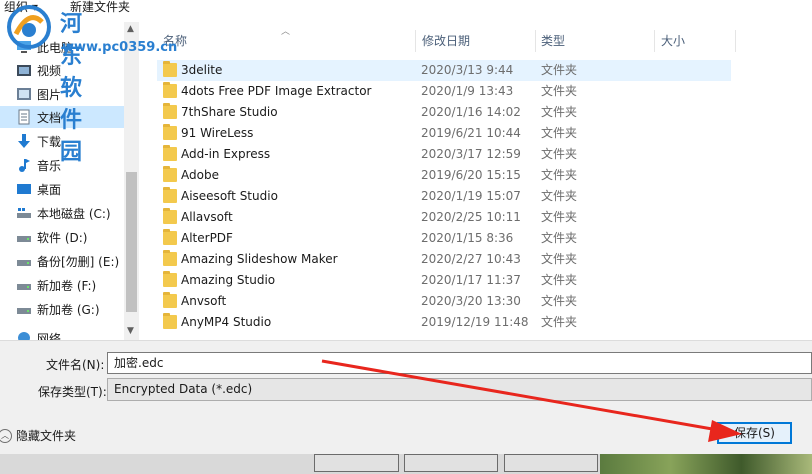  What do you see at coordinates (467, 70) in the screenshot?
I see `file-date: 2020/3/13 9:44` at bounding box center [467, 70].